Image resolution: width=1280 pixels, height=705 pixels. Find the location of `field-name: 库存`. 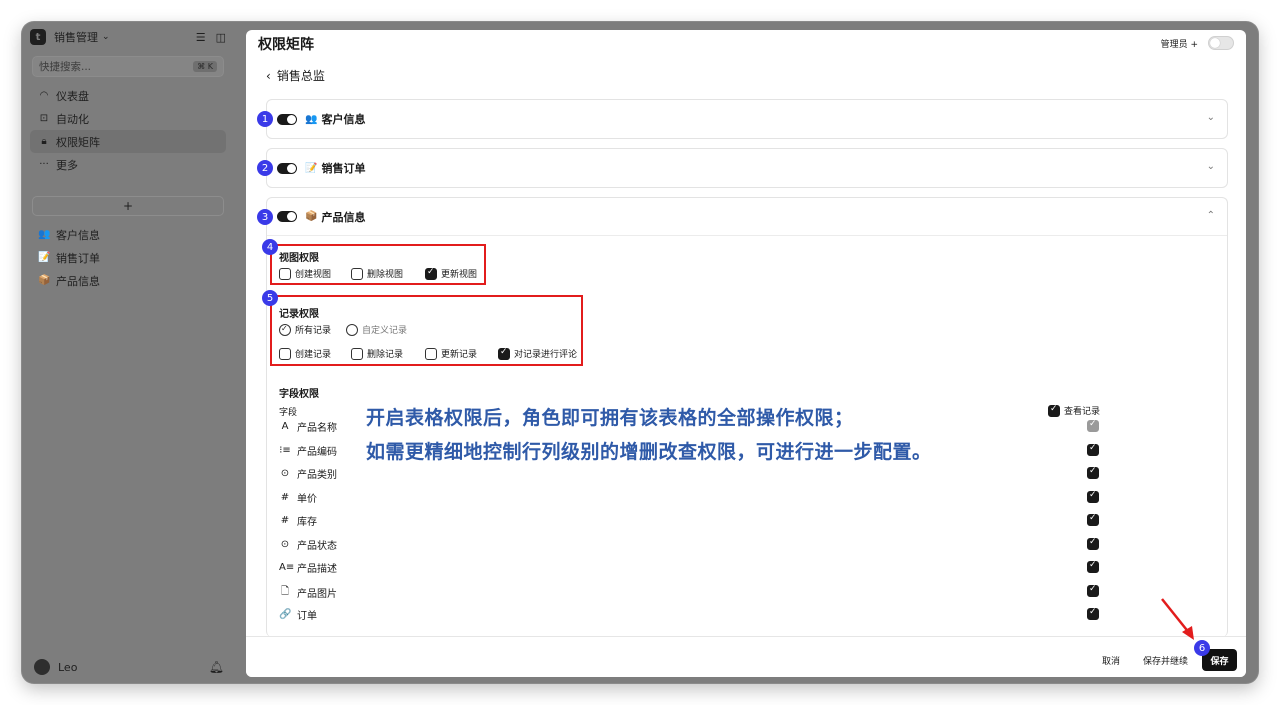

field-name: 库存 is located at coordinates (307, 522).